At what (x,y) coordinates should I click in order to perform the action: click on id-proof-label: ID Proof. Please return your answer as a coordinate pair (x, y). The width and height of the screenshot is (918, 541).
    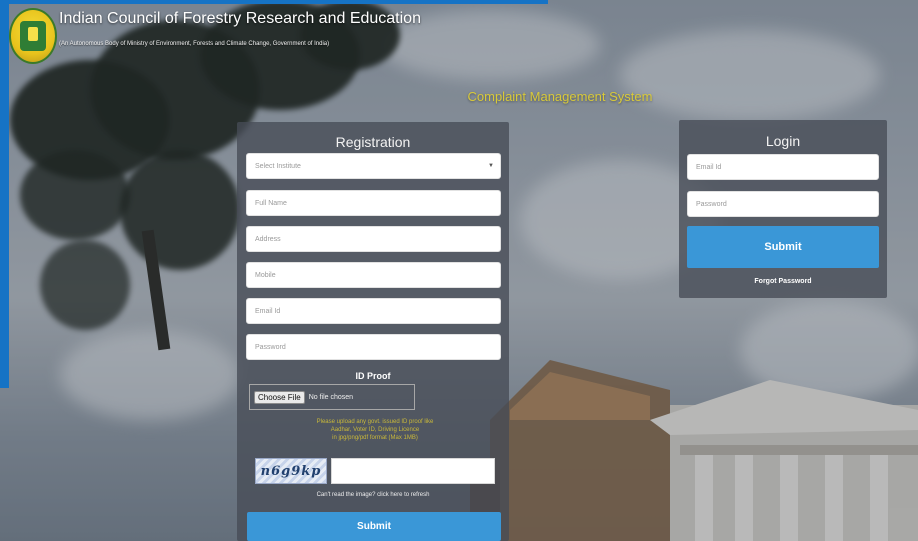
    Looking at the image, I should click on (373, 376).